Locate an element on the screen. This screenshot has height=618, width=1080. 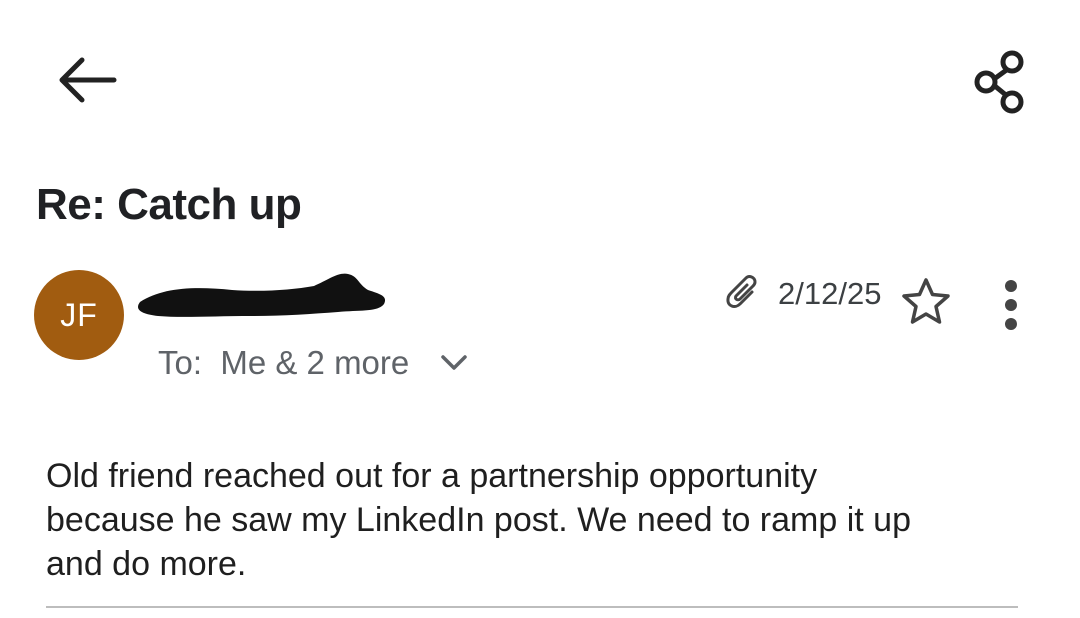
share-icon is located at coordinates (999, 82).